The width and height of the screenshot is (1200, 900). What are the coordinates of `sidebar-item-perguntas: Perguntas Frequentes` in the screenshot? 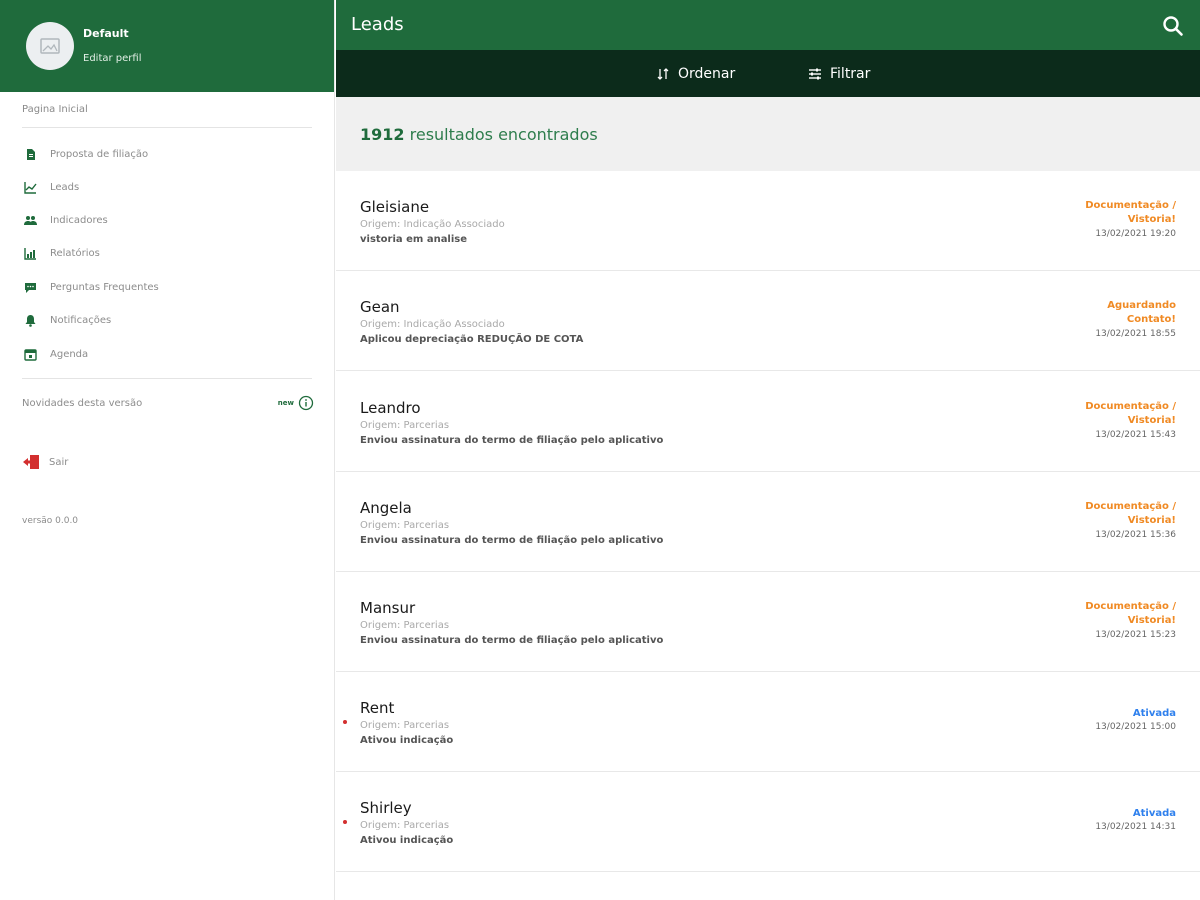 It's located at (167, 287).